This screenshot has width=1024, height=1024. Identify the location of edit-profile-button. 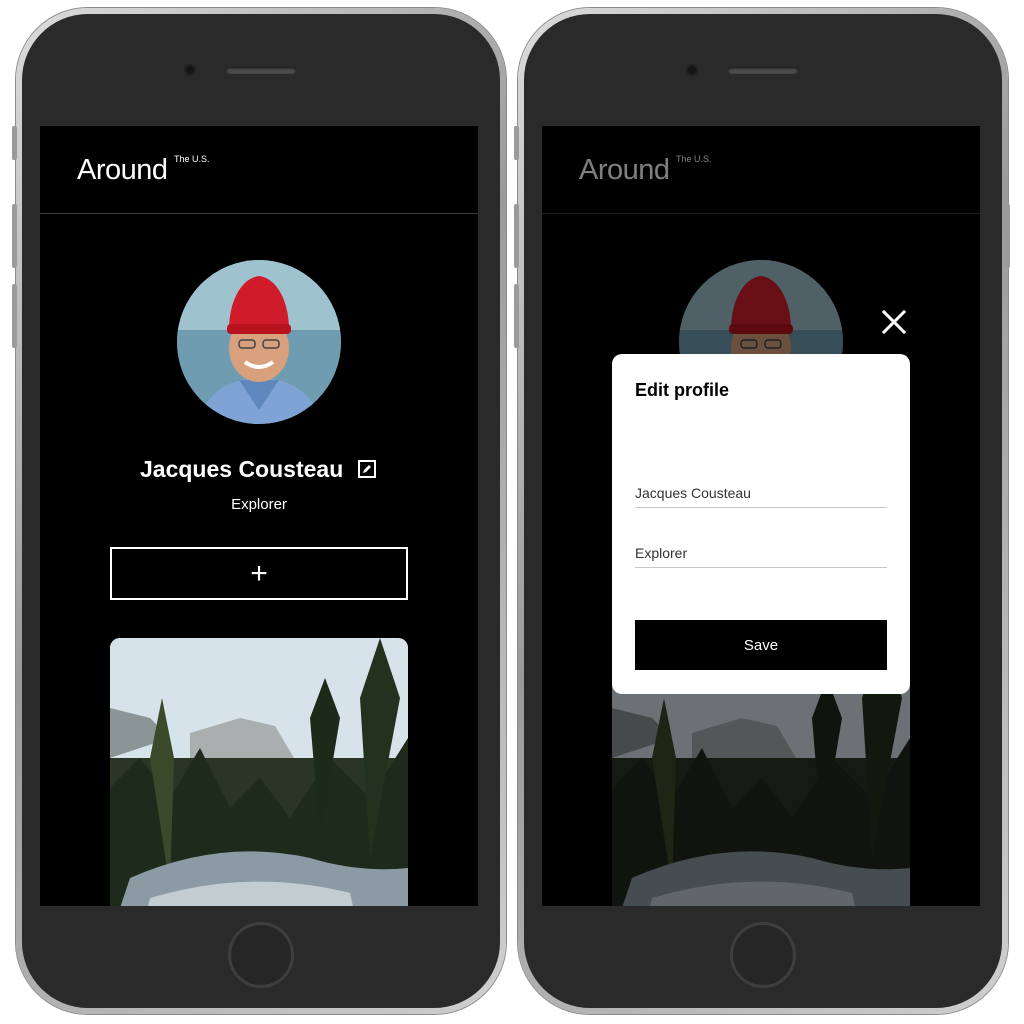
(367, 469).